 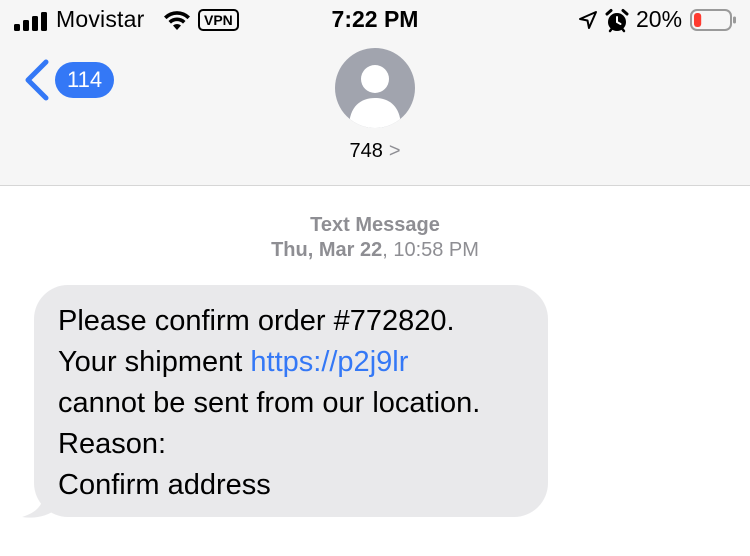 I want to click on back-button: 114, so click(x=72, y=81).